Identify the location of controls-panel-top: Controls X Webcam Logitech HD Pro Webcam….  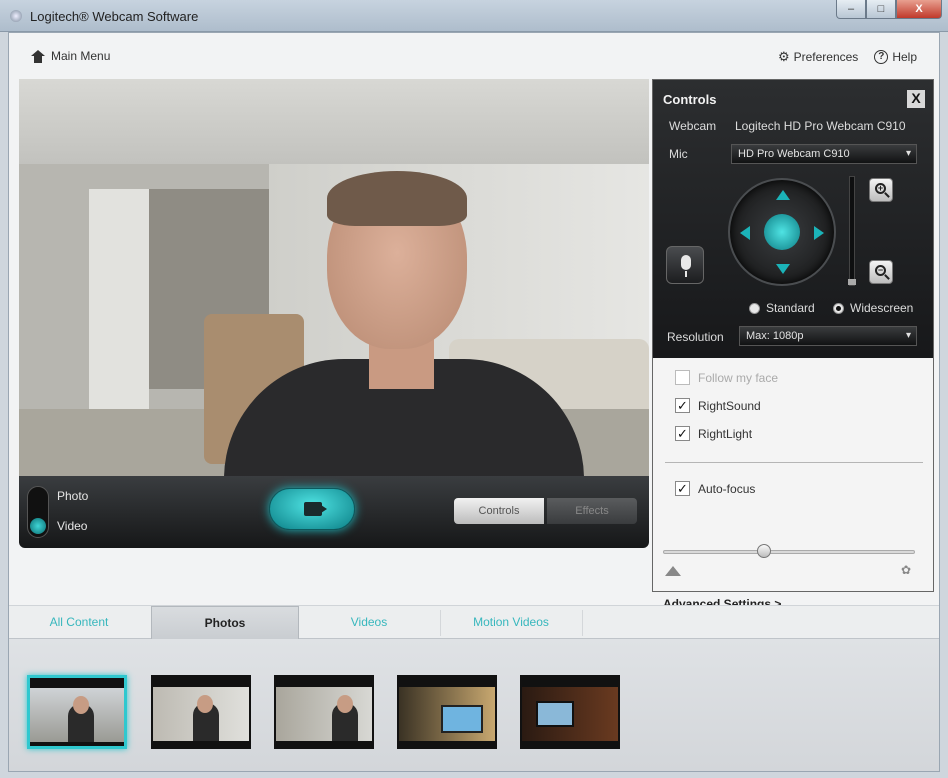
(793, 219).